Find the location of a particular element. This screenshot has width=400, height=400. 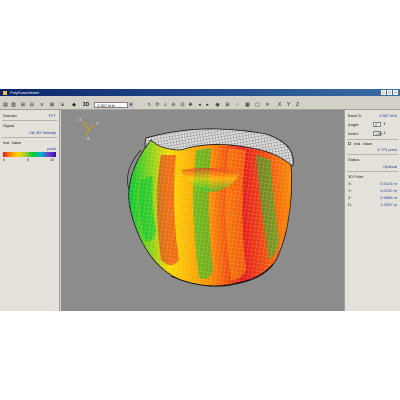

axis-label-z: Z is located at coordinates (88, 138).